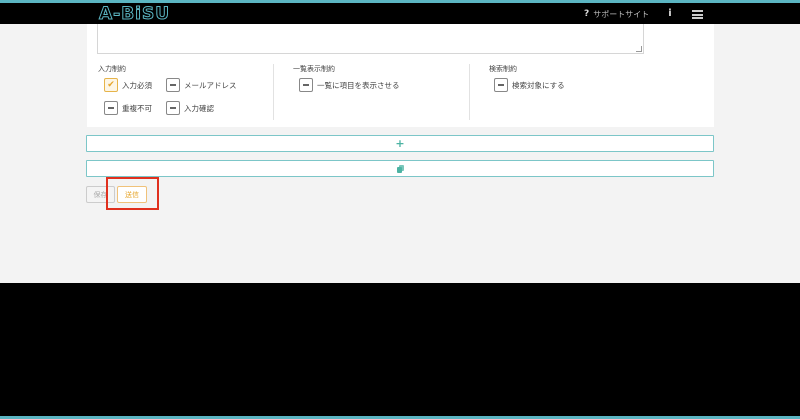  Describe the element at coordinates (132, 193) in the screenshot. I see `highlight-annotation-box` at that location.